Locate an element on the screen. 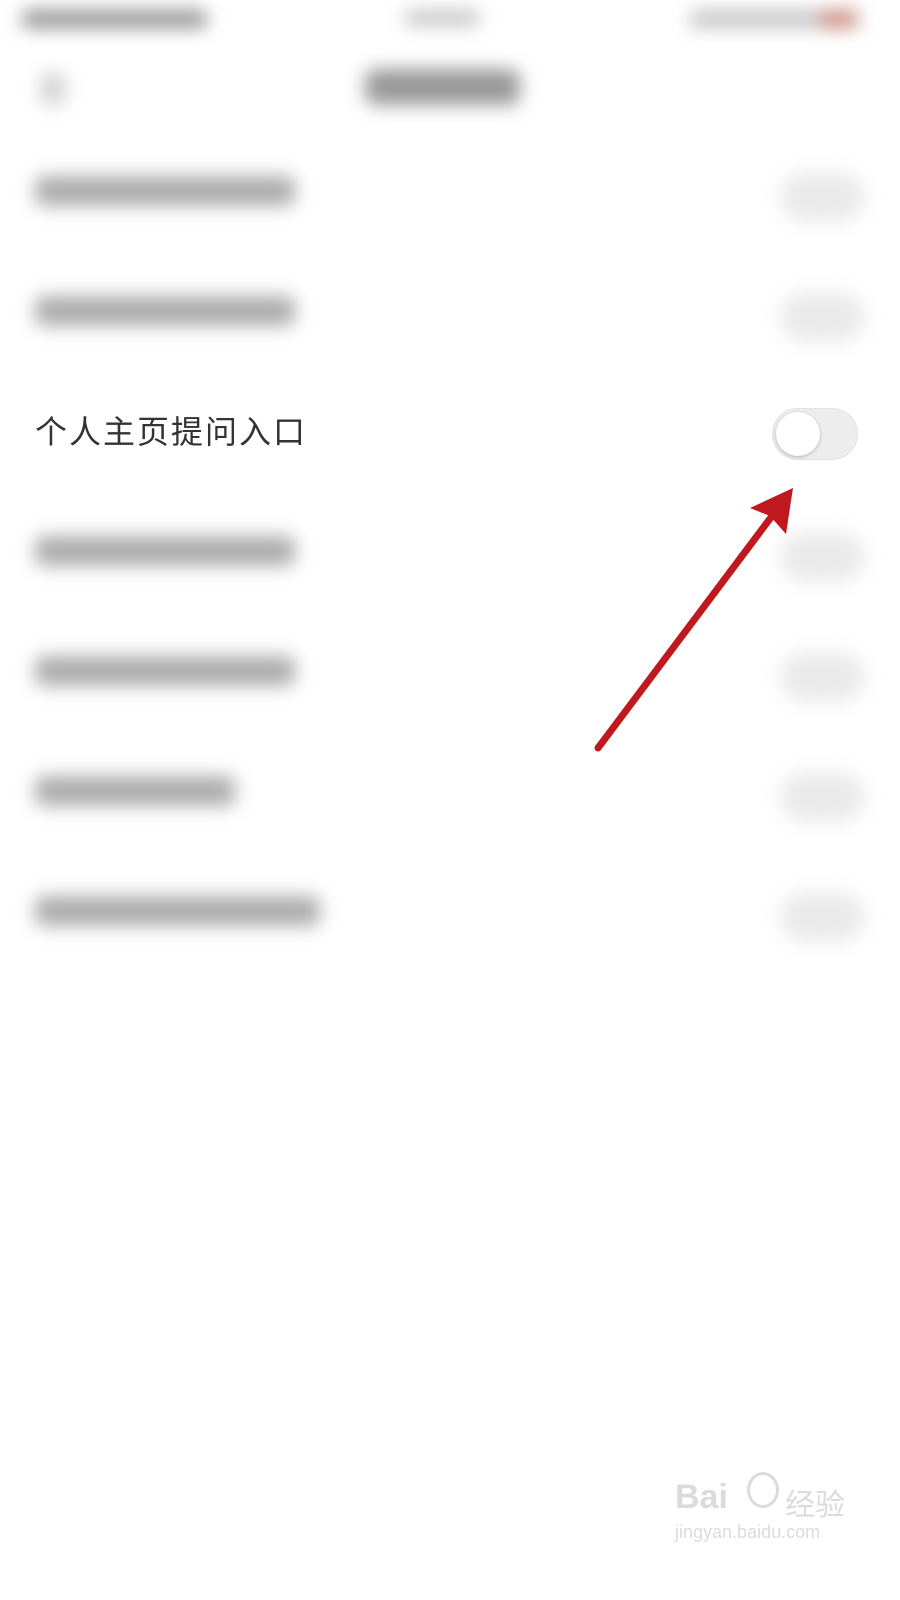 The height and width of the screenshot is (1600, 900). status-bar is located at coordinates (450, 25).